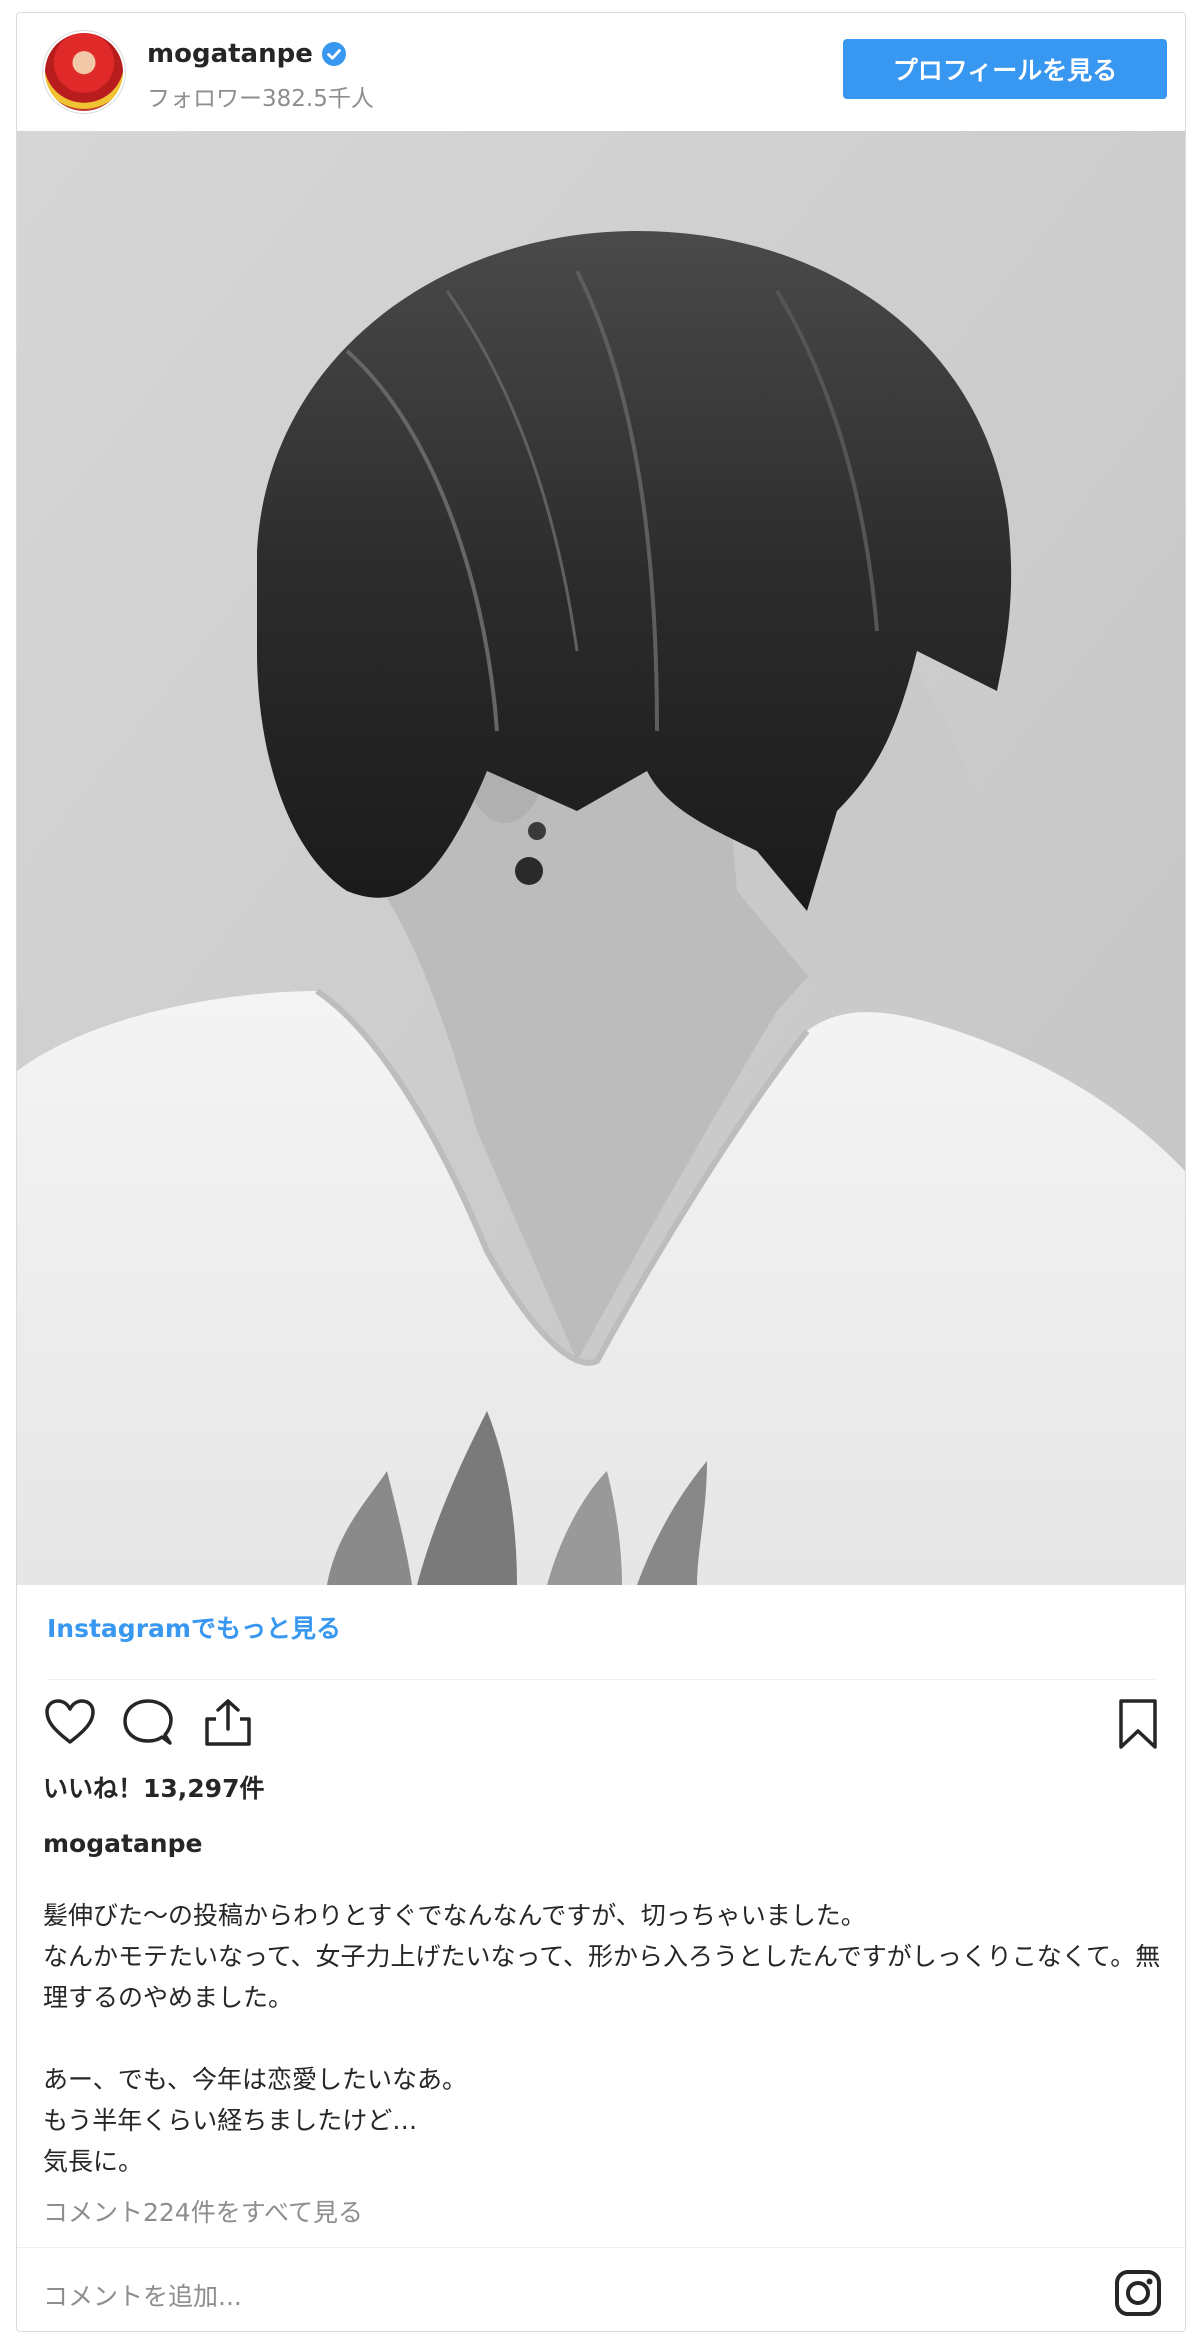  I want to click on heart-icon, so click(70, 1722).